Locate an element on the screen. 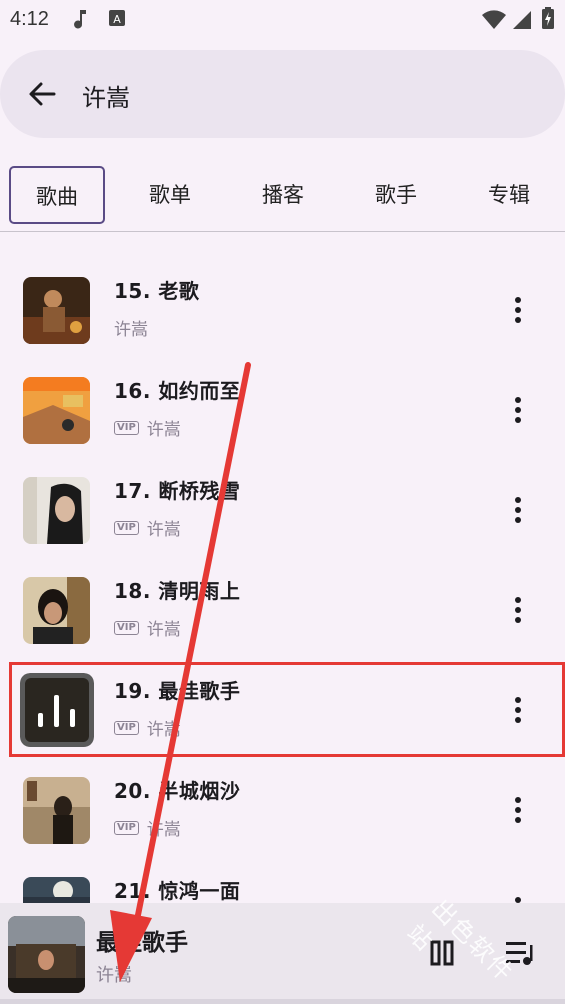 The width and height of the screenshot is (565, 1004). status-bar: 4:12 A is located at coordinates (282, 19).